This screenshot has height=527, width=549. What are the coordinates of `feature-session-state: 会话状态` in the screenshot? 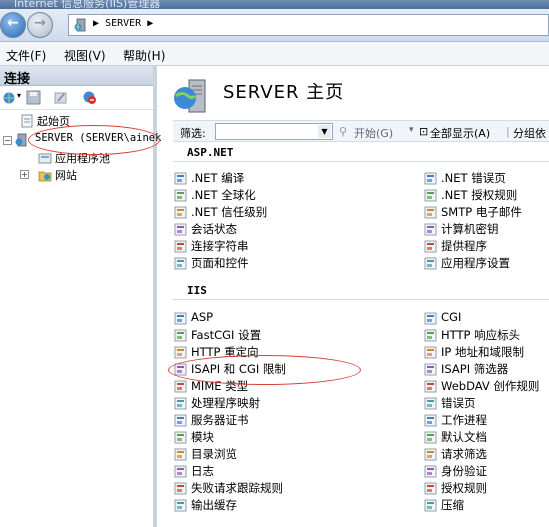 It's located at (294, 229).